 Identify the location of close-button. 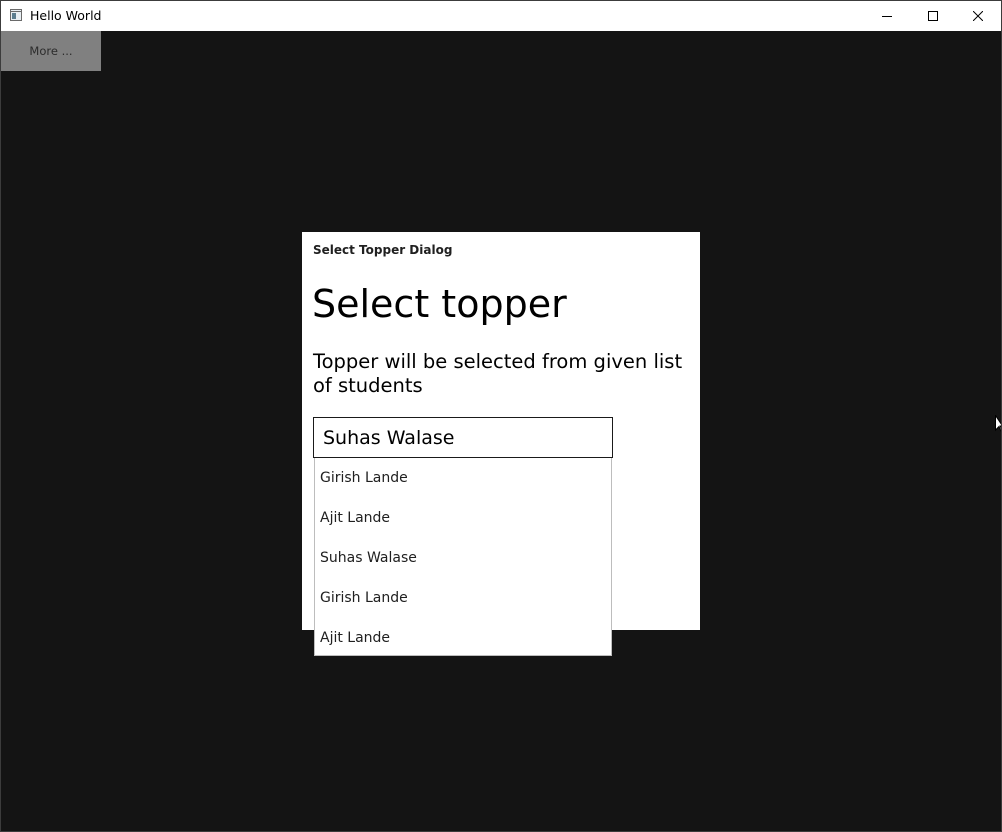
(978, 16).